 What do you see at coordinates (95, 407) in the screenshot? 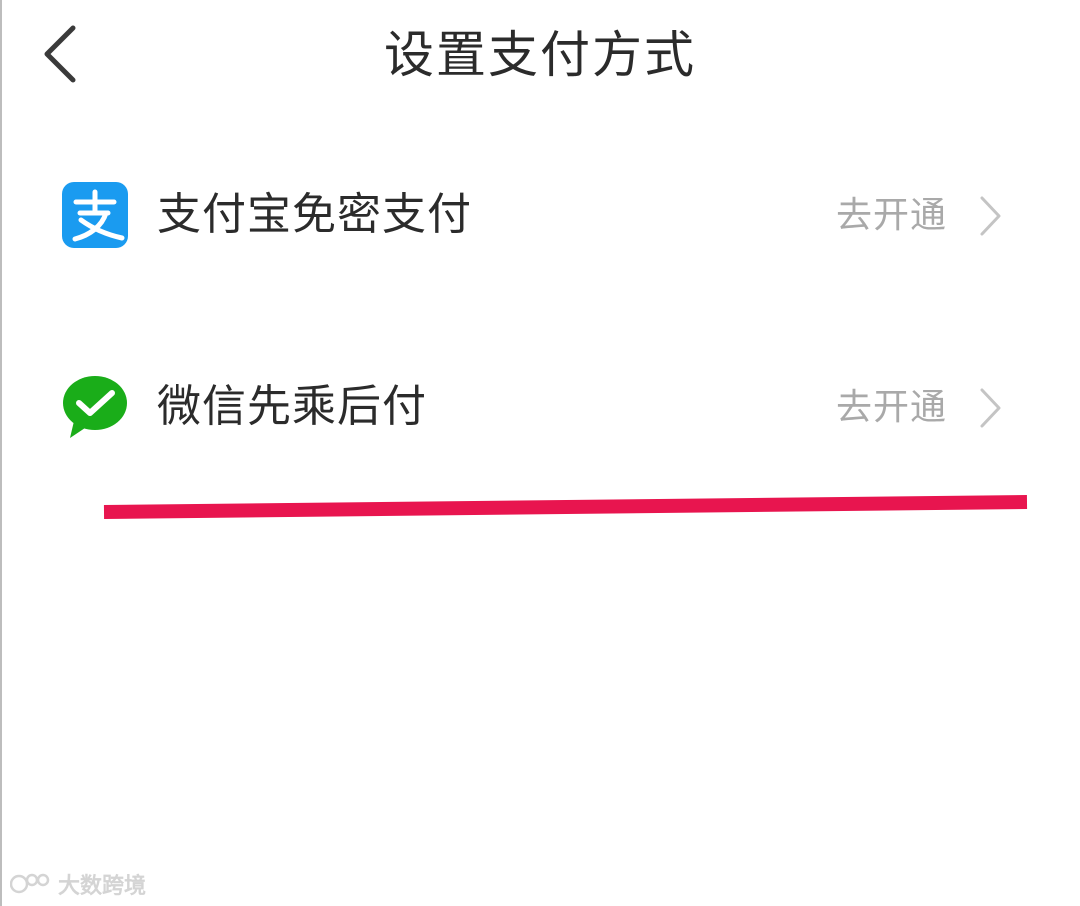
I see `wechat-pay-icon` at bounding box center [95, 407].